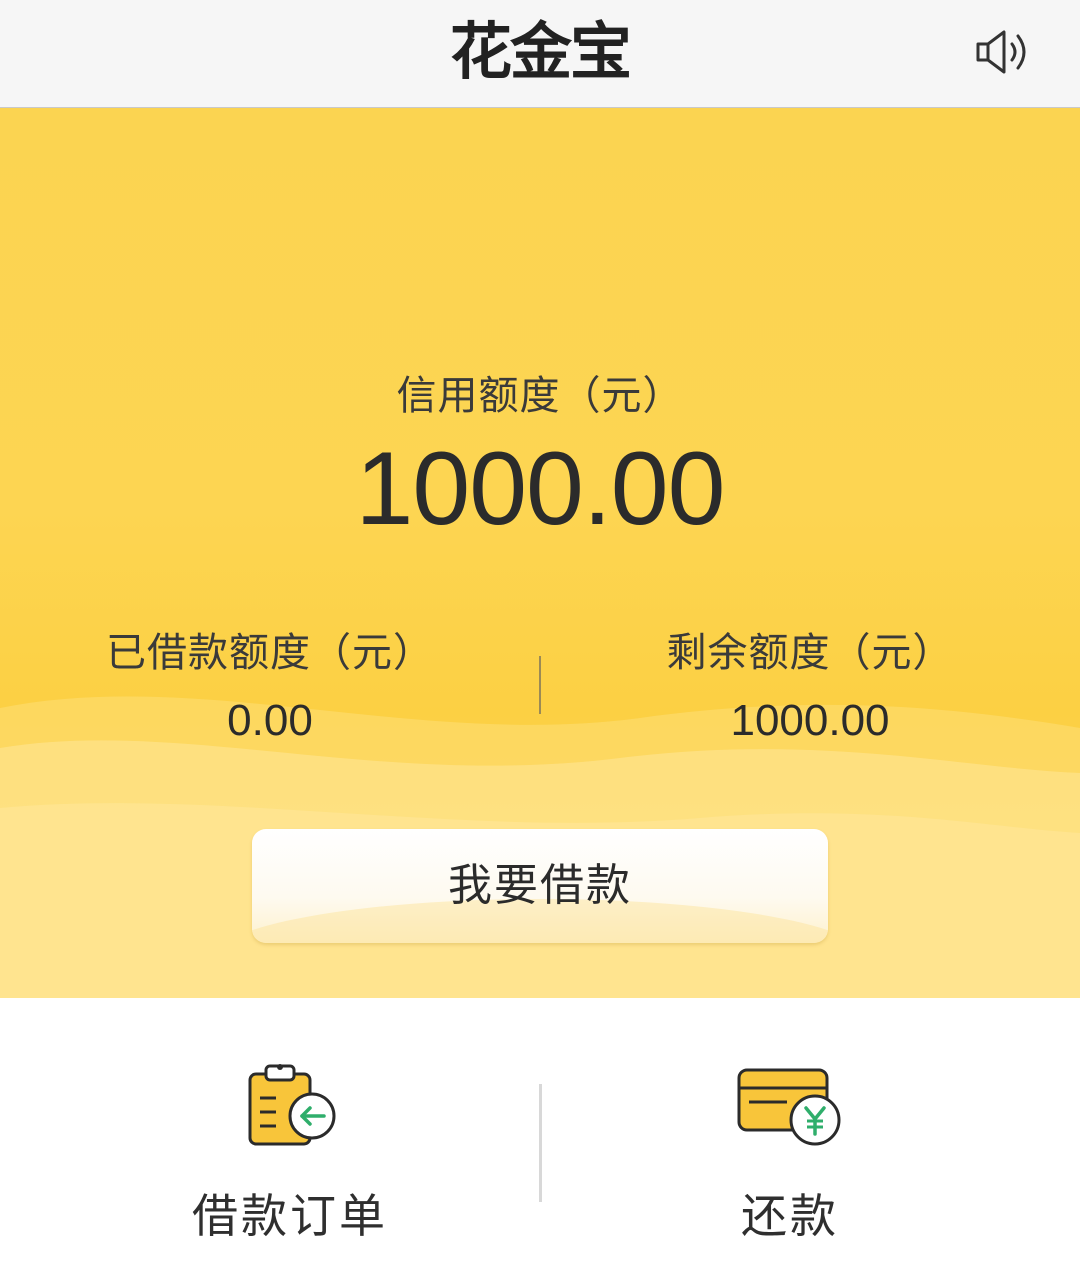 The height and width of the screenshot is (1278, 1080). Describe the element at coordinates (292, 1105) in the screenshot. I see `clipboard-return-icon` at that location.